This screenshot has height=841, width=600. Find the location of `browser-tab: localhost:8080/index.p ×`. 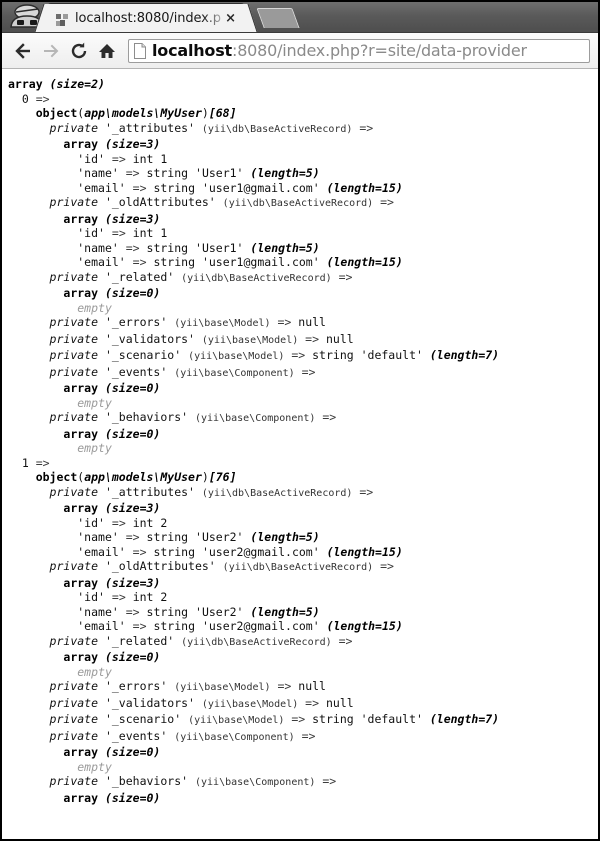

browser-tab: localhost:8080/index.p × is located at coordinates (146, 18).